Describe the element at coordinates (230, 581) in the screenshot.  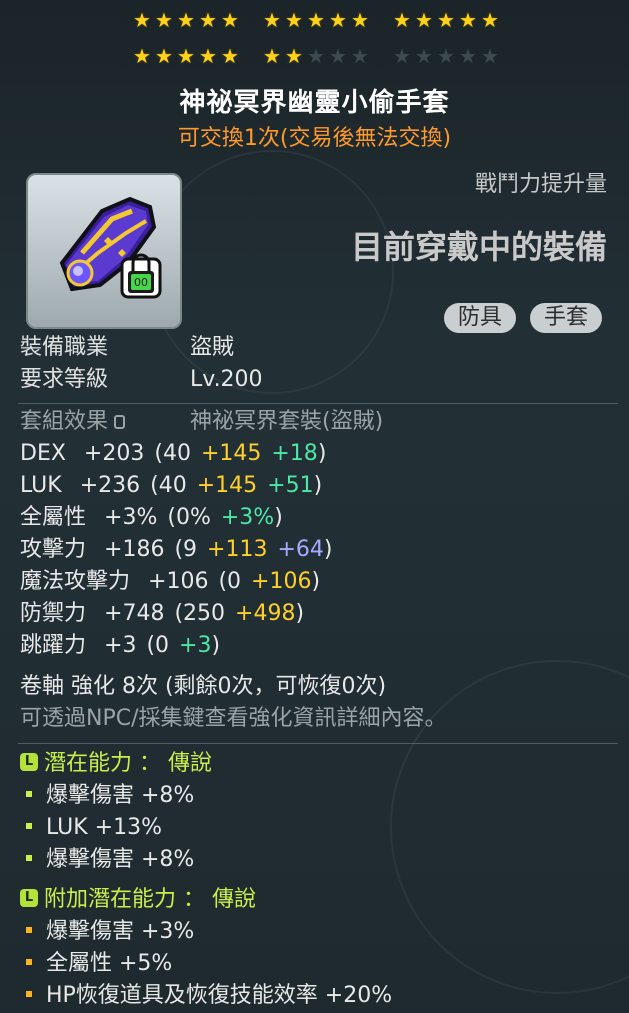
I see `stat-base: (0` at that location.